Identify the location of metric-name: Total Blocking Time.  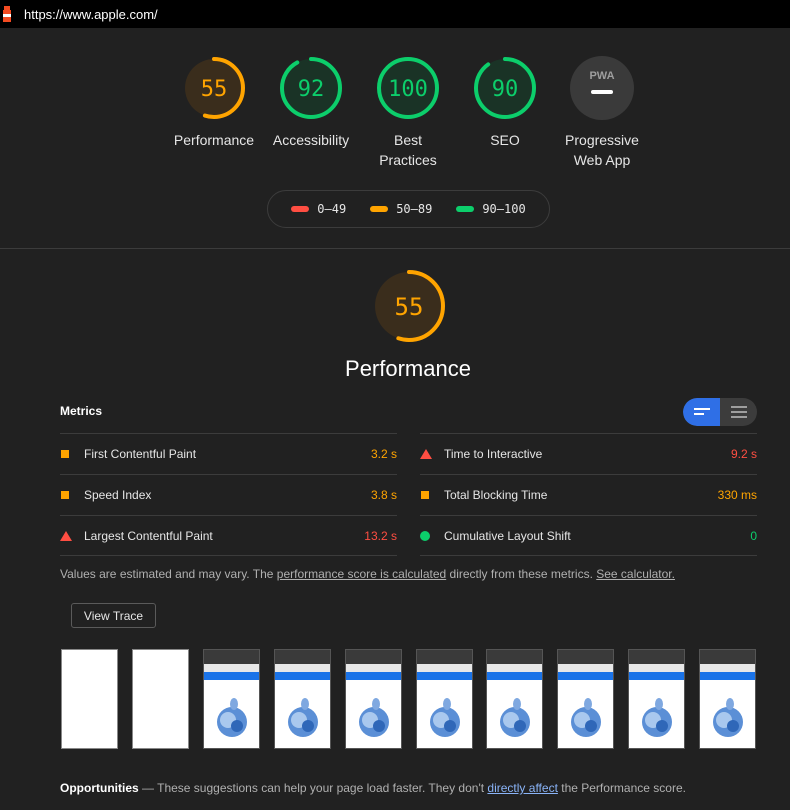
(496, 495).